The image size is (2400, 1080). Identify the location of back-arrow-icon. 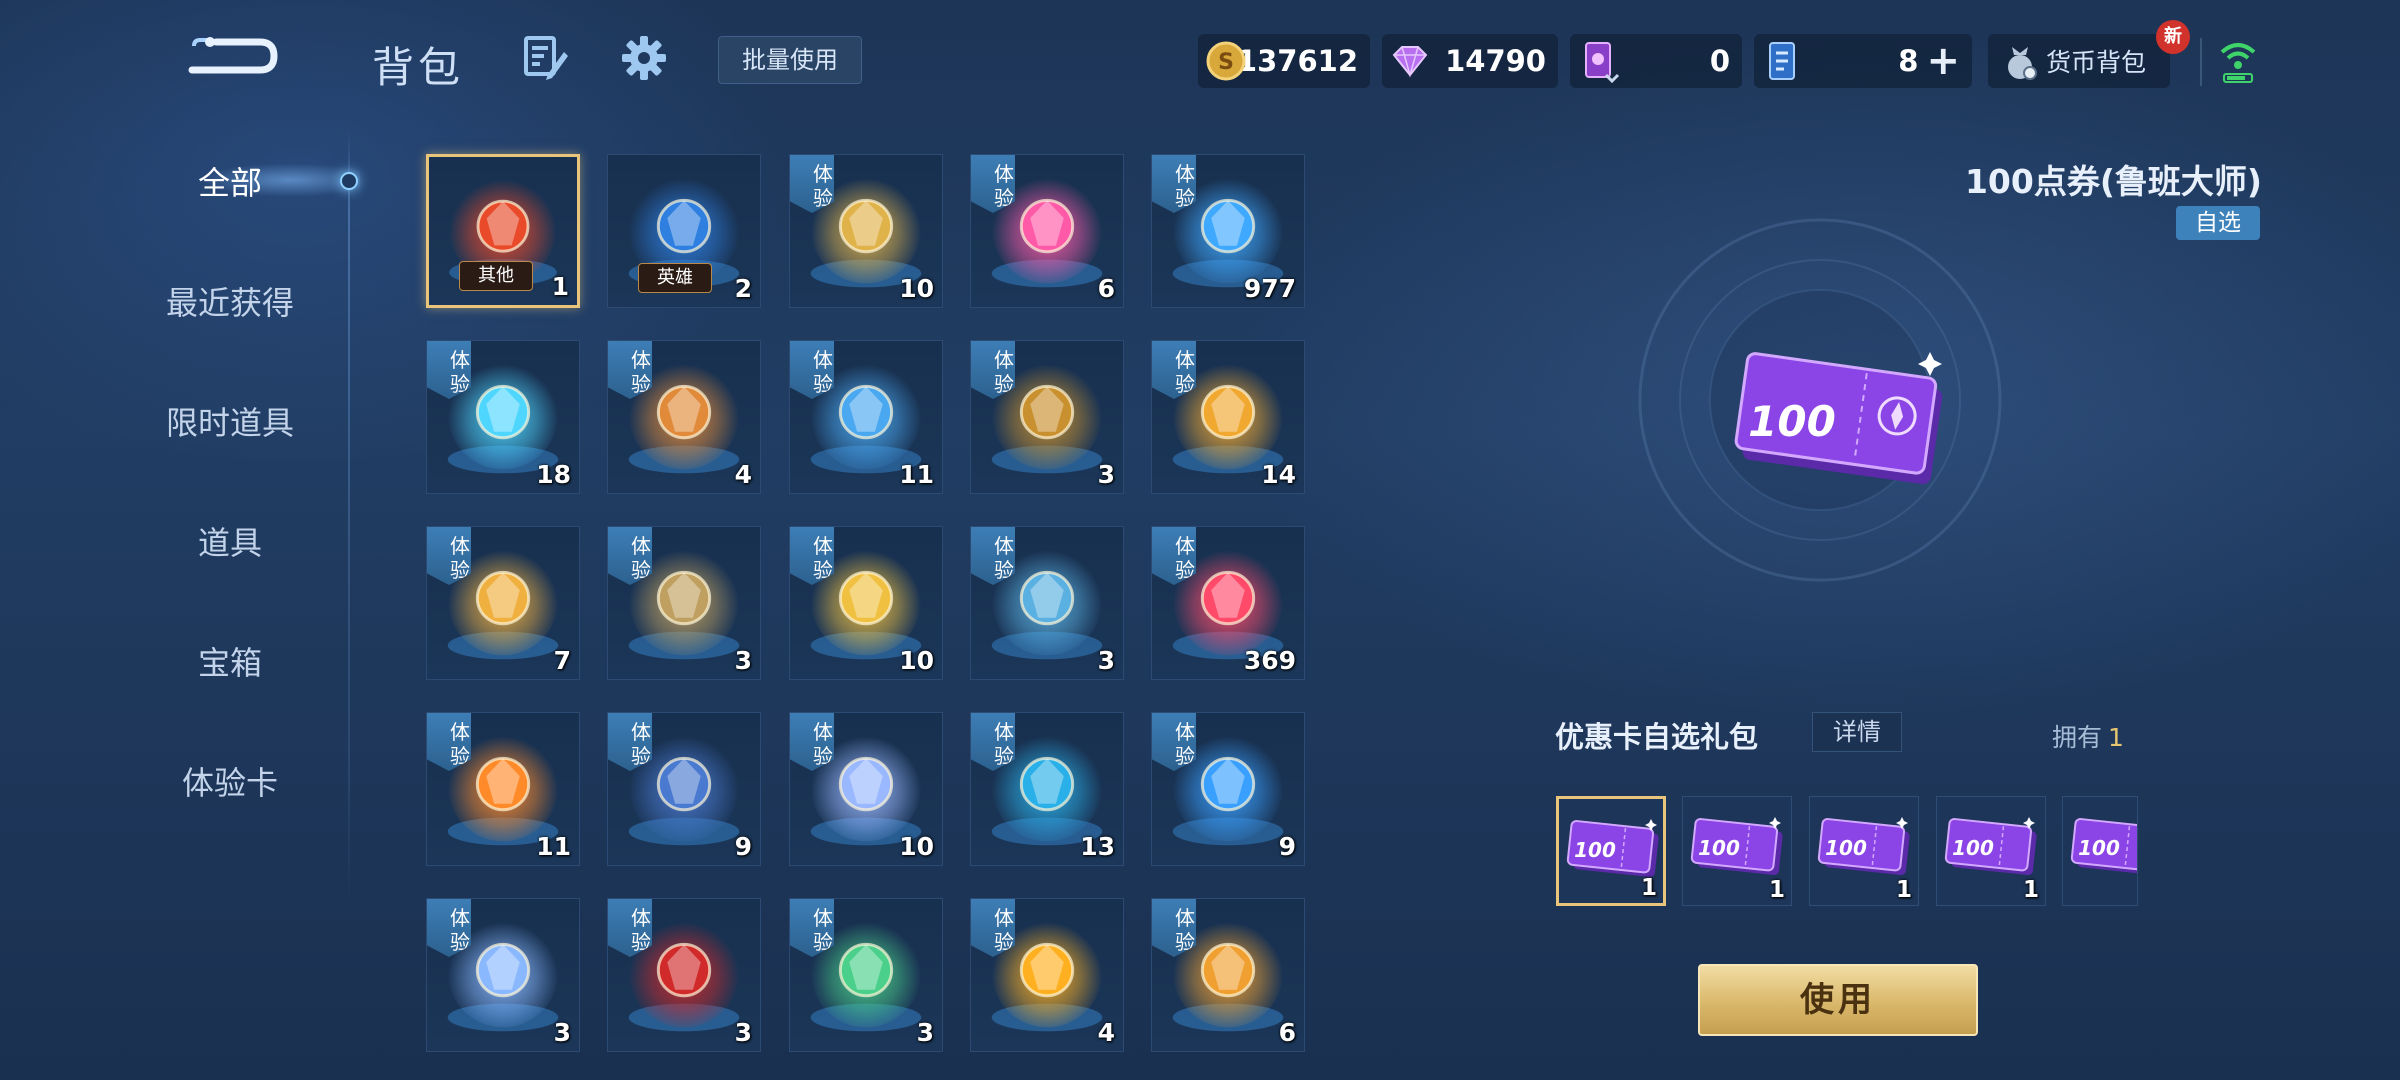
(230, 55).